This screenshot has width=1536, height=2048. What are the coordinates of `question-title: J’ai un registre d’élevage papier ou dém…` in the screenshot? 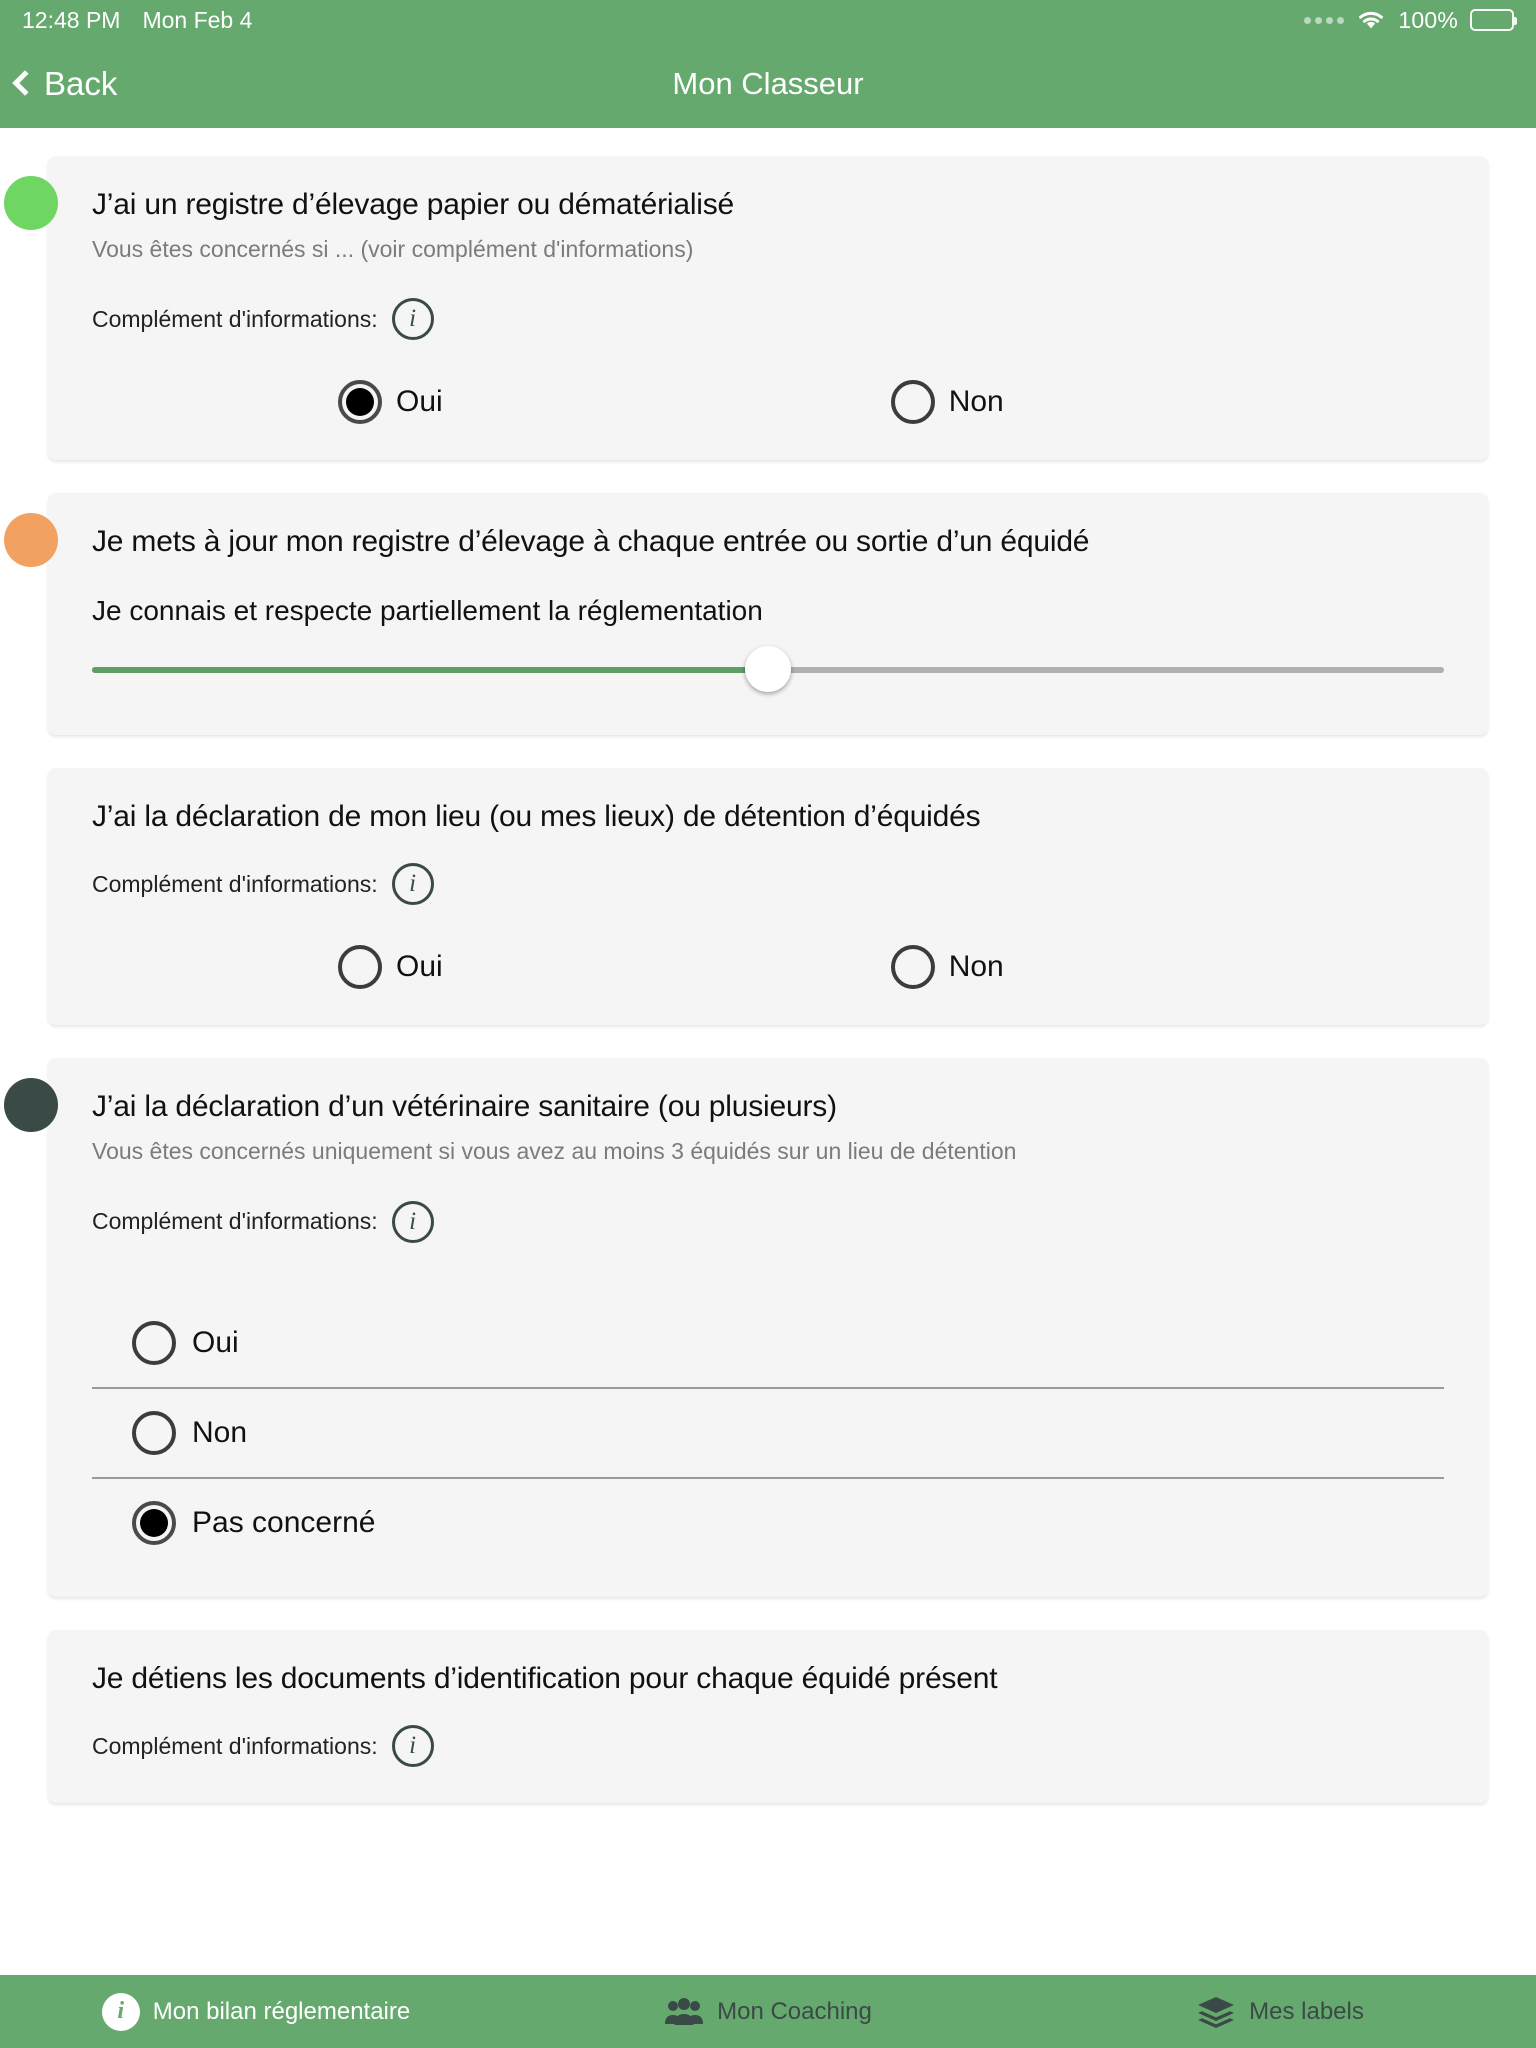 It's located at (413, 204).